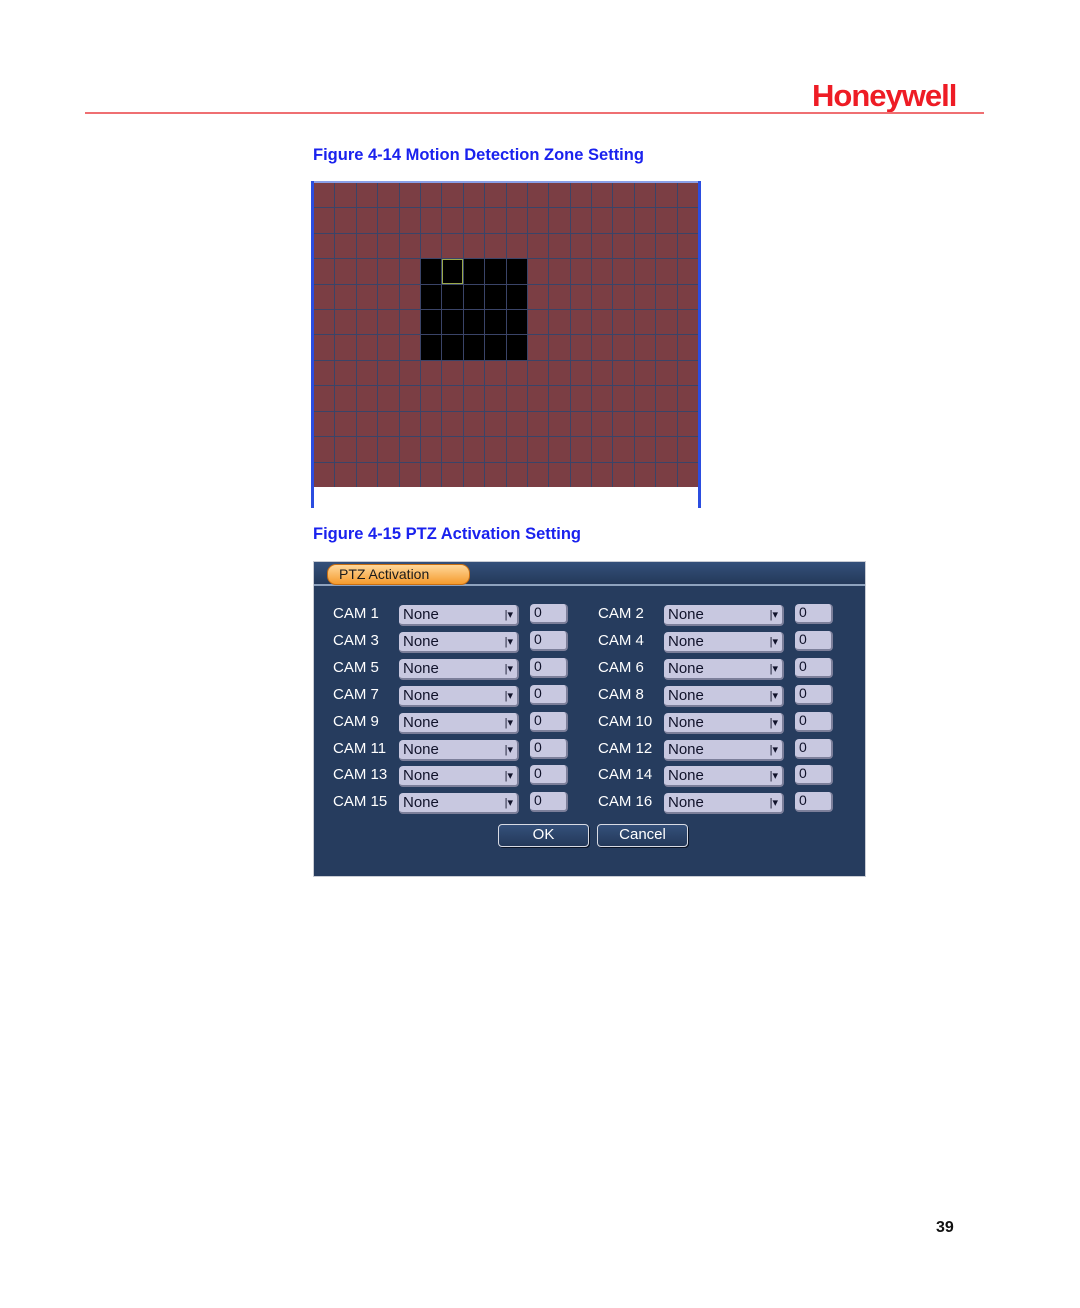 This screenshot has width=1080, height=1308. I want to click on ok-button: OK, so click(543, 835).